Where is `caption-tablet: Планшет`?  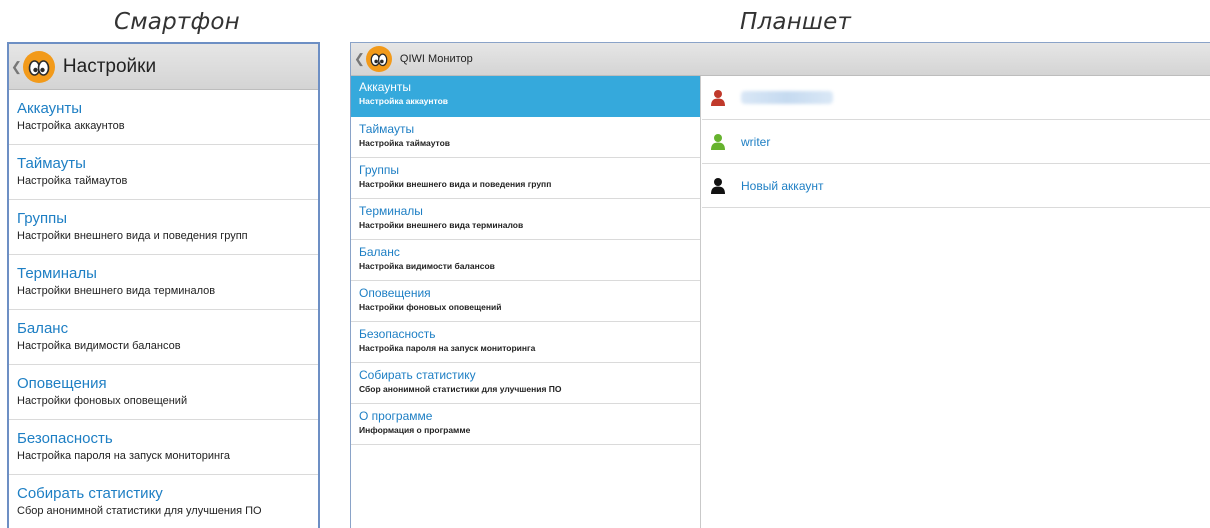 caption-tablet: Планшет is located at coordinates (796, 22).